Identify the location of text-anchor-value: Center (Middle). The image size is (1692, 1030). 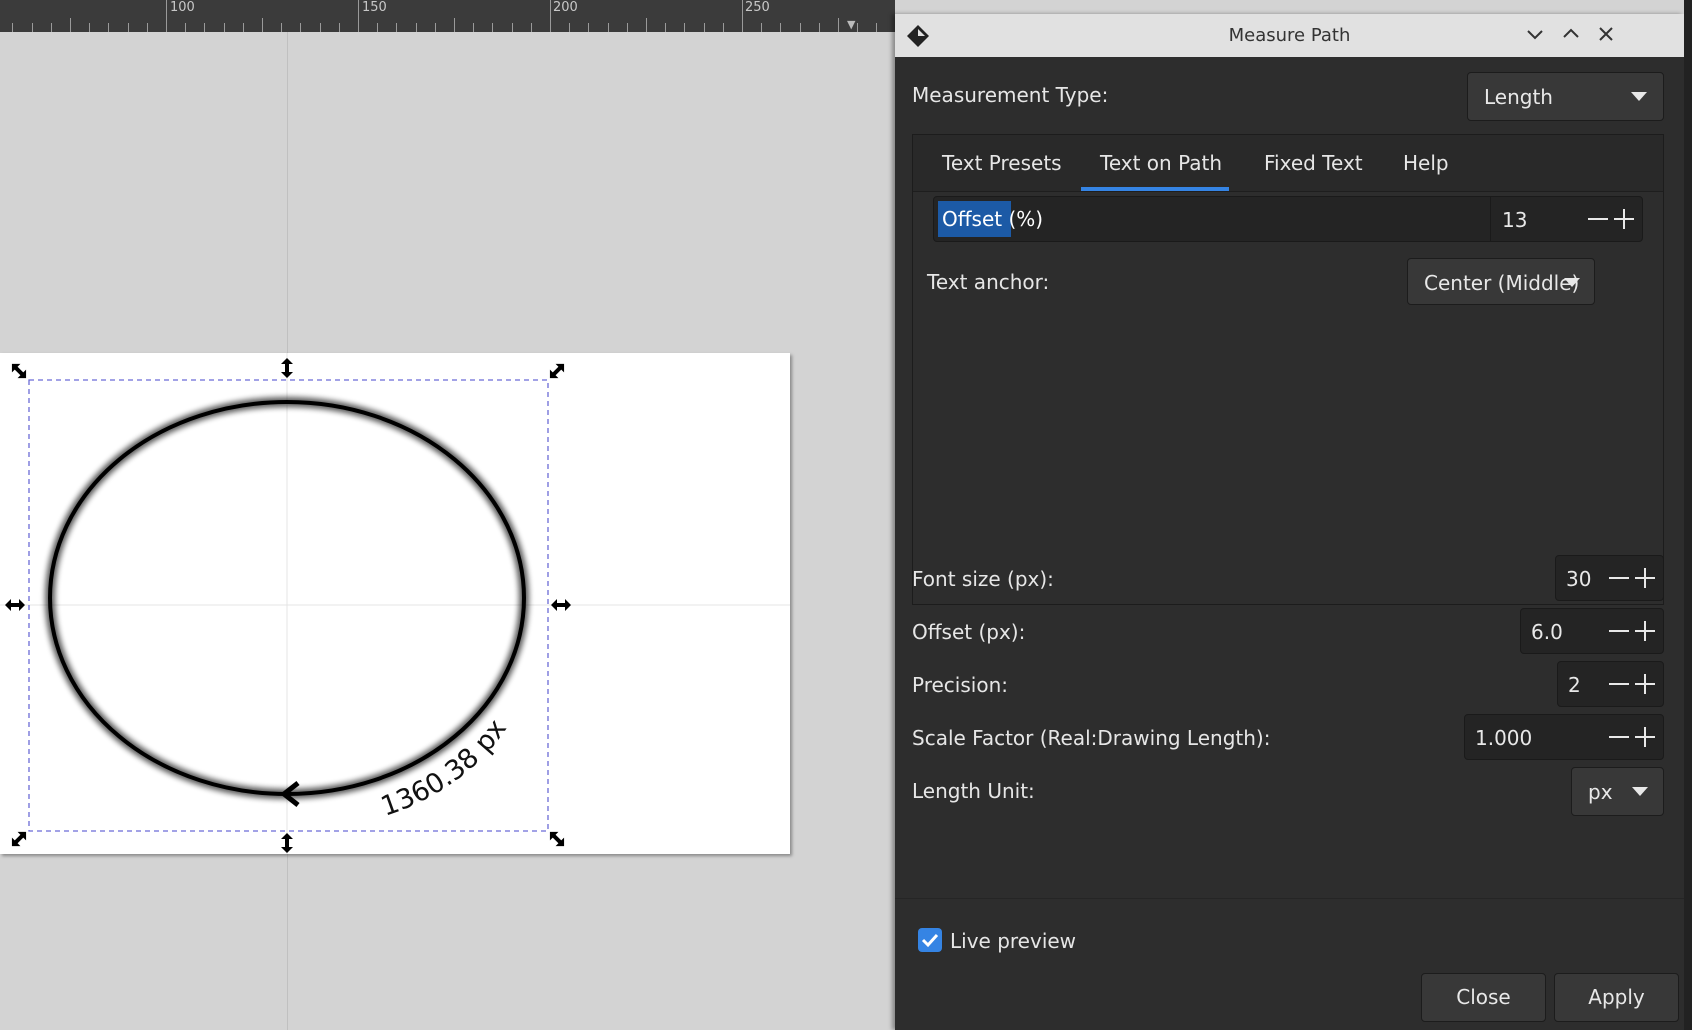
(1502, 283).